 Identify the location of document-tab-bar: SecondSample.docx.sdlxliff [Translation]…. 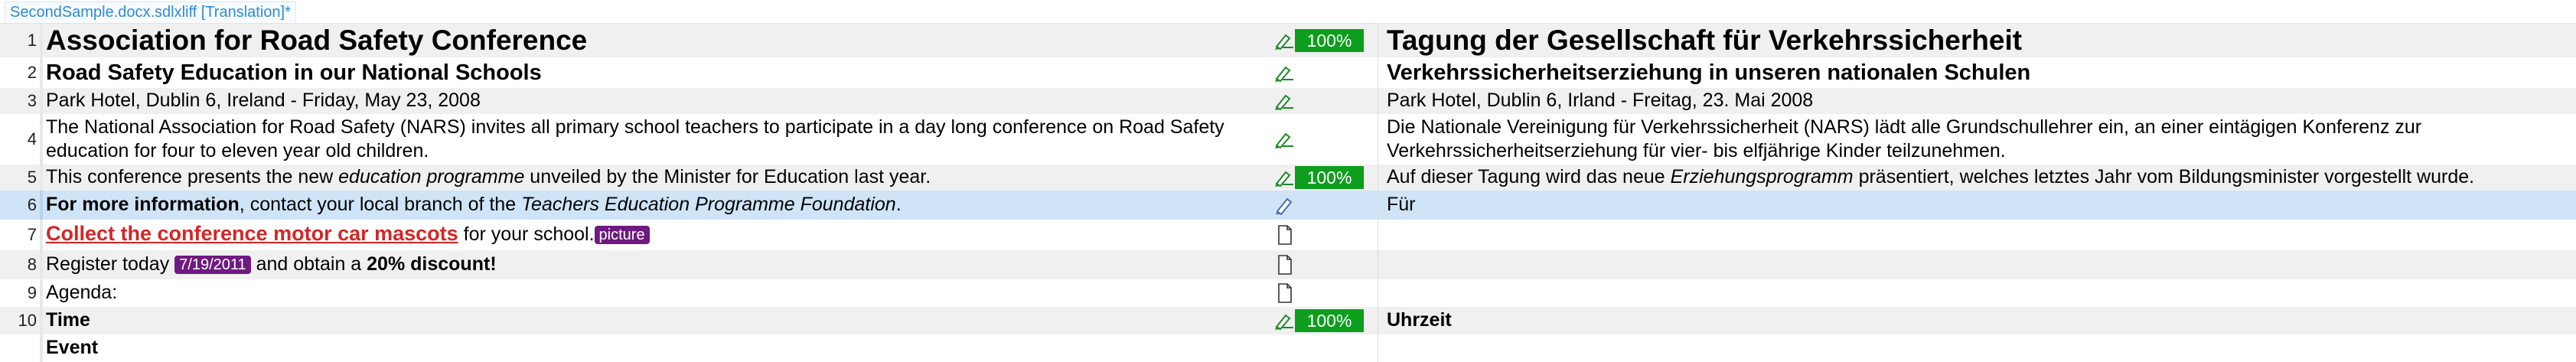
(1288, 12).